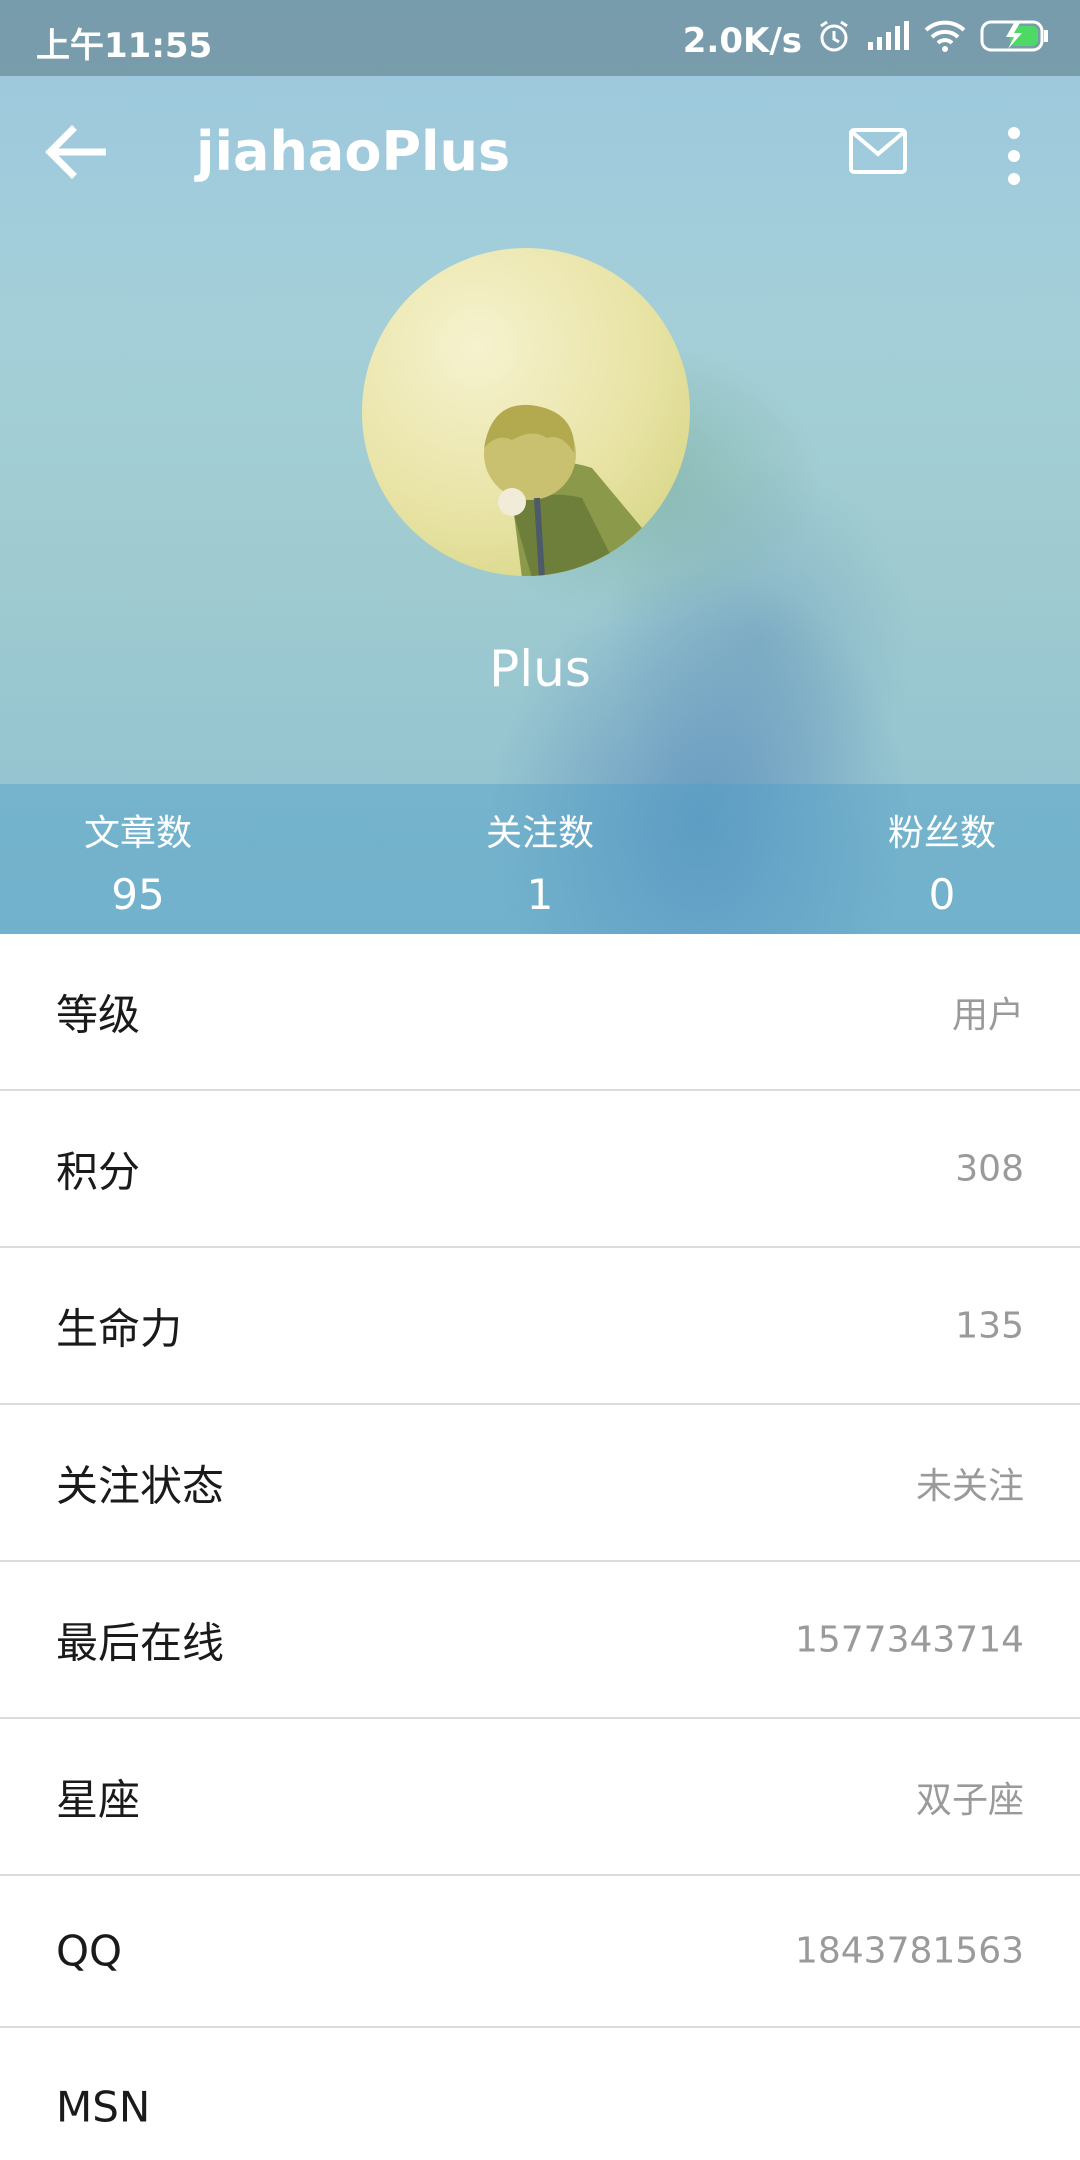  I want to click on info-row-last-online: 最后在线 1577343714, so click(540, 1640).